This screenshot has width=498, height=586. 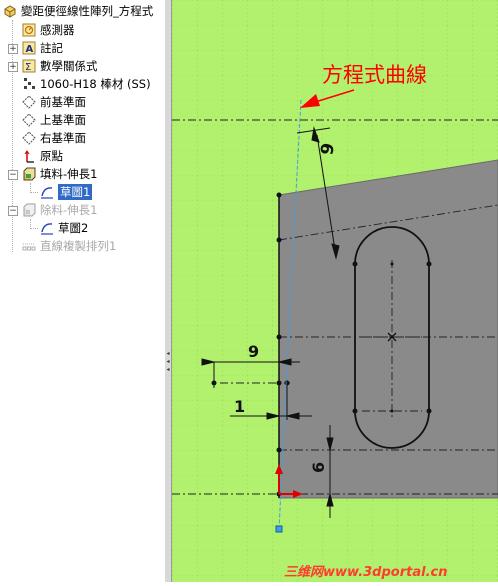 What do you see at coordinates (13, 49) in the screenshot?
I see `expand-annotations-toggle: +` at bounding box center [13, 49].